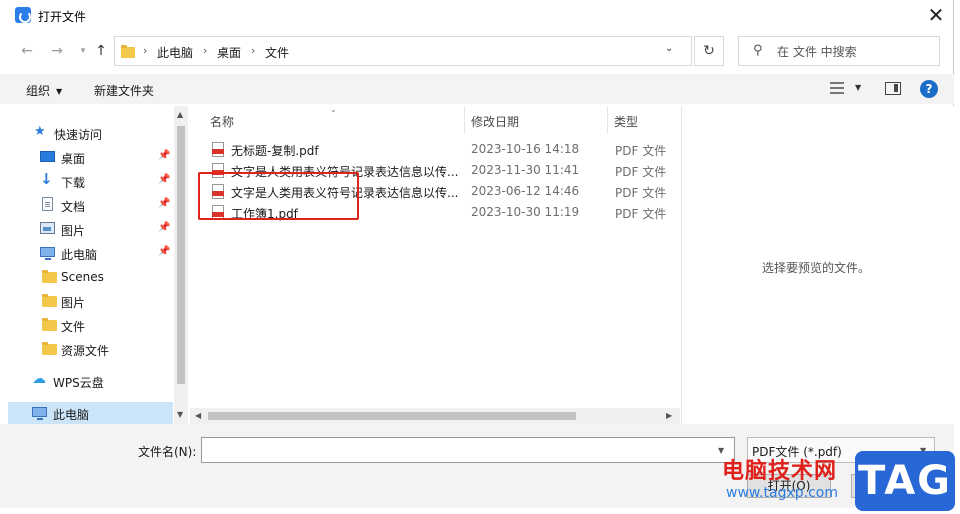 The width and height of the screenshot is (960, 514). I want to click on annotation-highlight-box, so click(278, 196).